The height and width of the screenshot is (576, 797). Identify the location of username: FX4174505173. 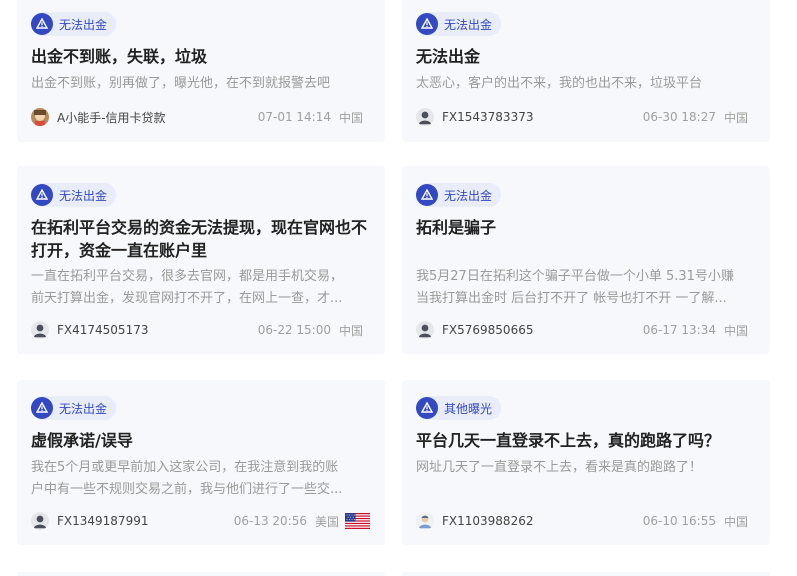
(103, 330).